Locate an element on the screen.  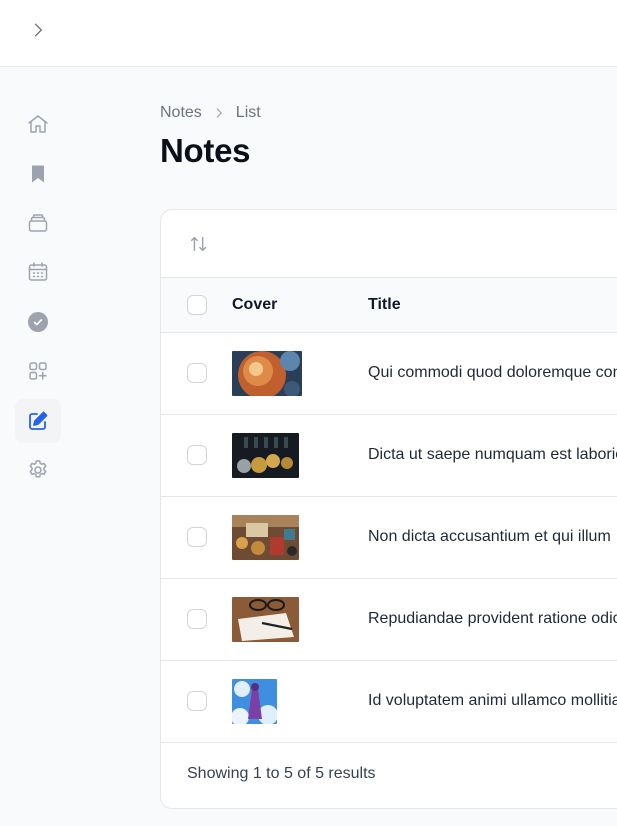
sort-arrows-icon is located at coordinates (198, 244).